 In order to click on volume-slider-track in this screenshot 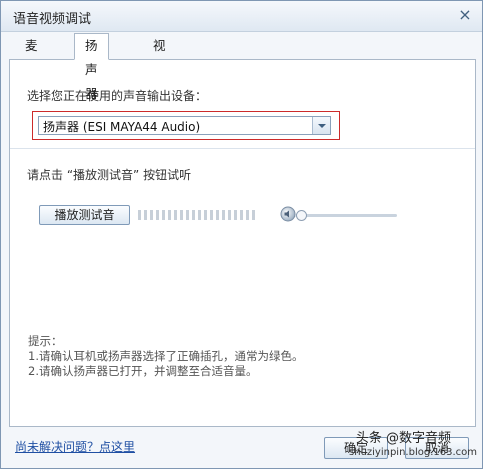, I will do `click(346, 215)`.